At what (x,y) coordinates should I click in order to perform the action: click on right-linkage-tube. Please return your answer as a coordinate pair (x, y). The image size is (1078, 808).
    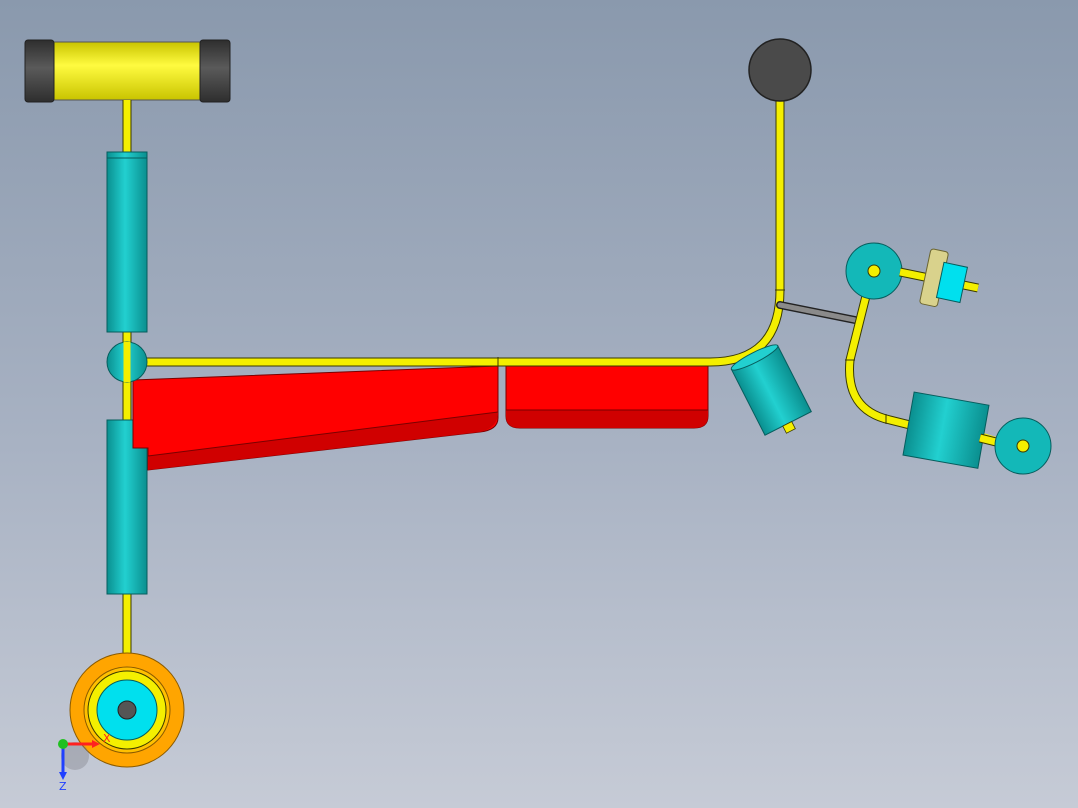
    Looking at the image, I should click on (878, 354).